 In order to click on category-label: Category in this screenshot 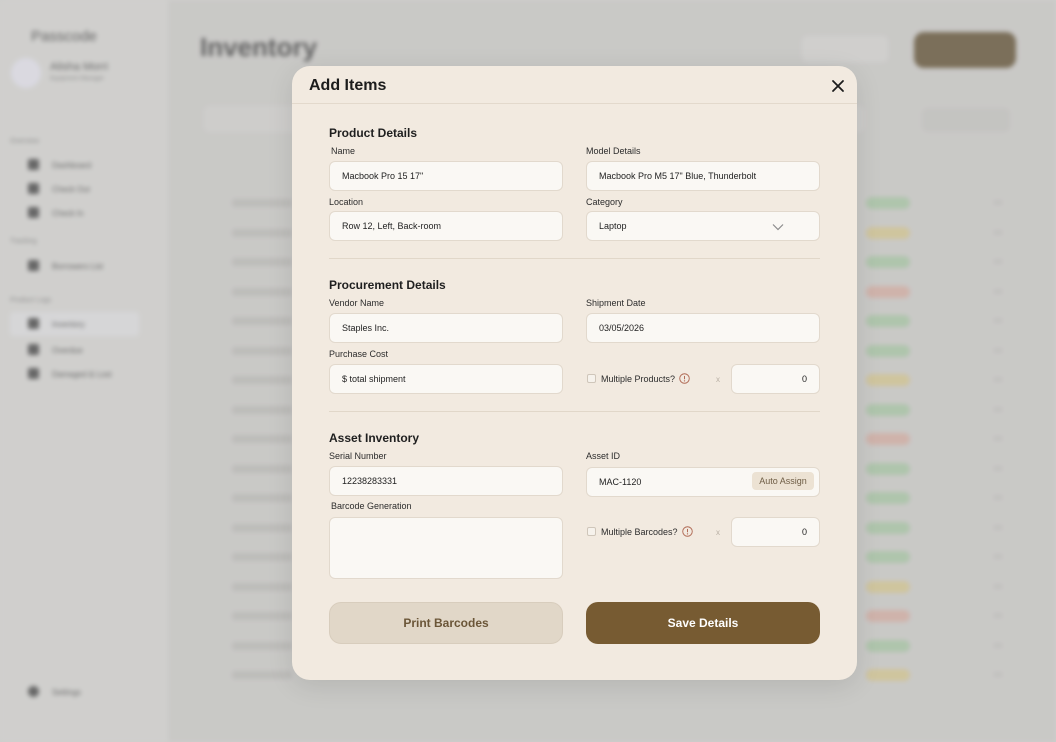, I will do `click(604, 202)`.